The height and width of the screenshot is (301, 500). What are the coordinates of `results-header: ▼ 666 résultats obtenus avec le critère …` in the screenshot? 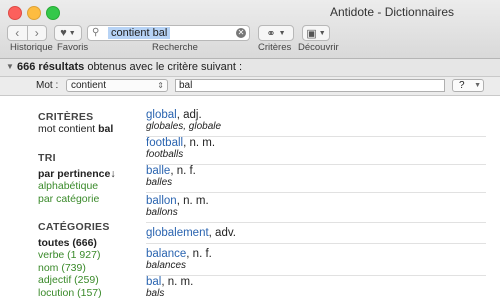 It's located at (250, 68).